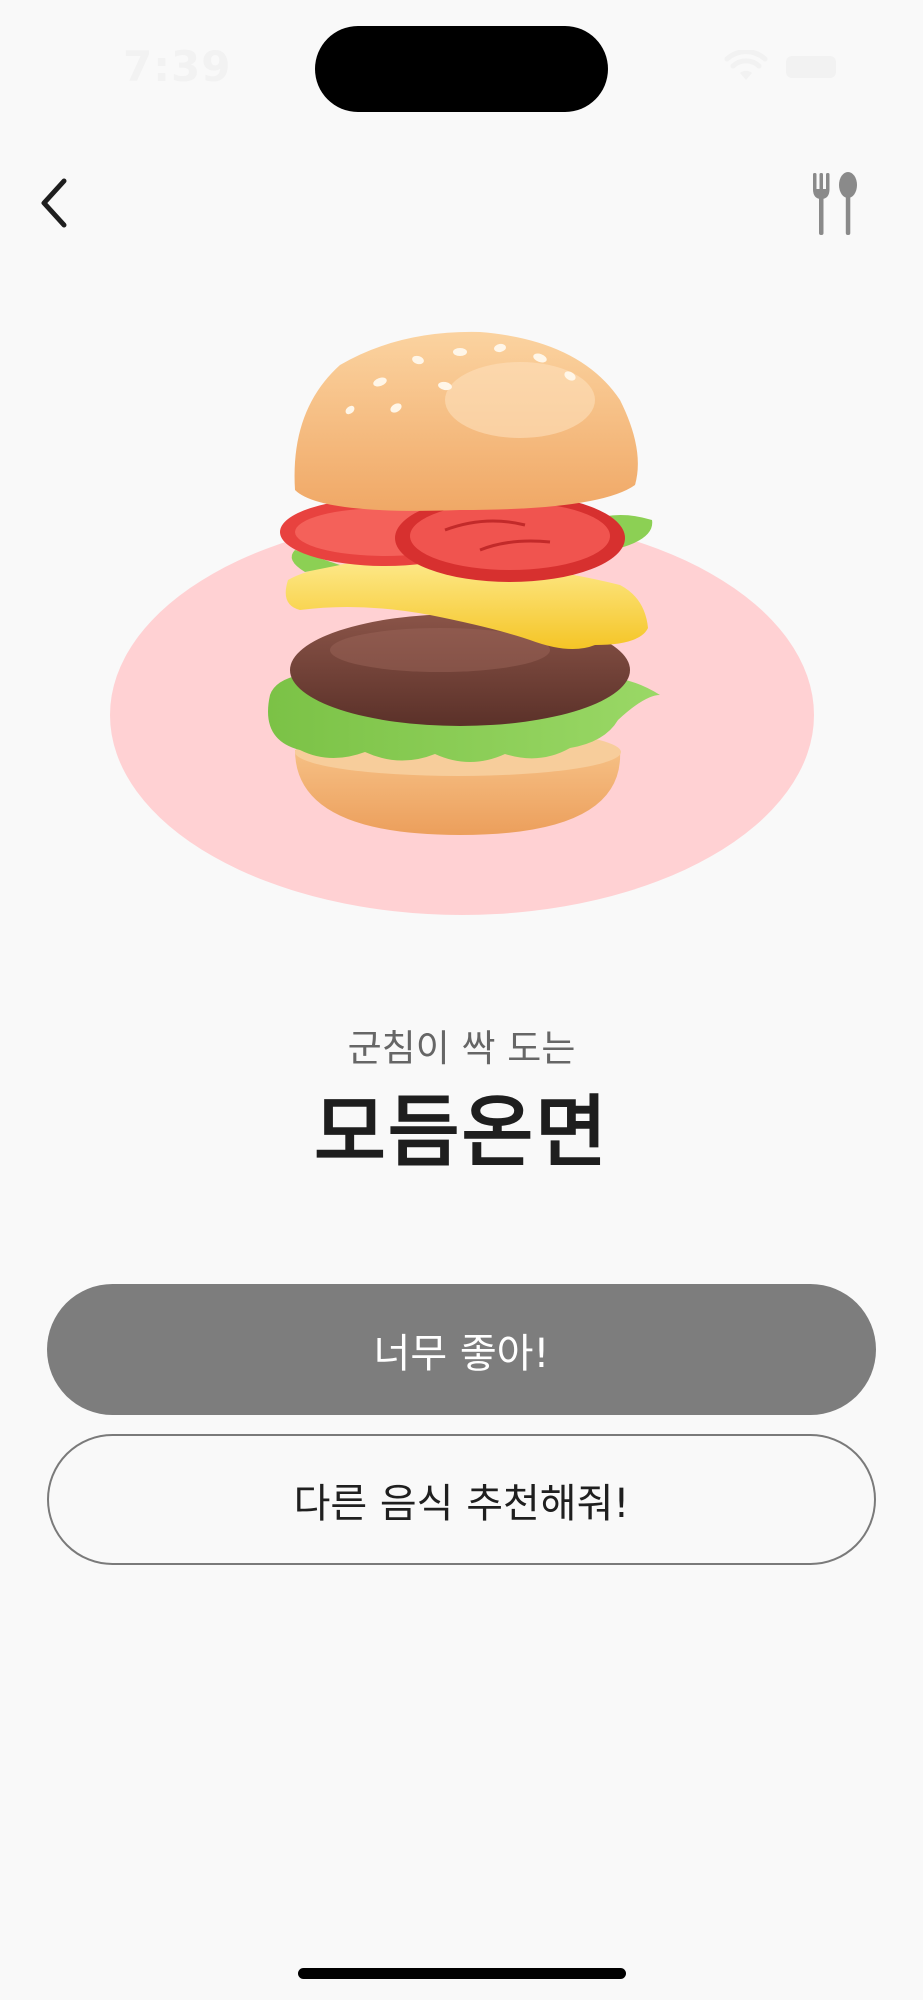 This screenshot has height=2000, width=923. Describe the element at coordinates (462, 1973) in the screenshot. I see `home-indicator` at that location.